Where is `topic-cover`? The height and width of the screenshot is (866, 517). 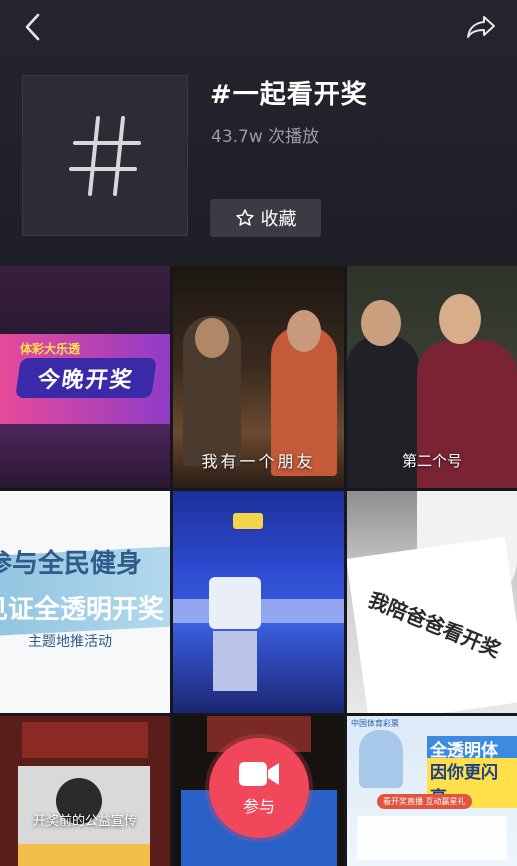 topic-cover is located at coordinates (105, 155).